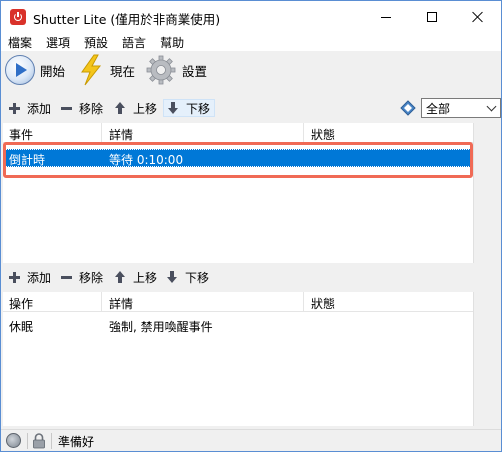 This screenshot has height=452, width=502. I want to click on actions-remove-button: 移除, so click(81, 277).